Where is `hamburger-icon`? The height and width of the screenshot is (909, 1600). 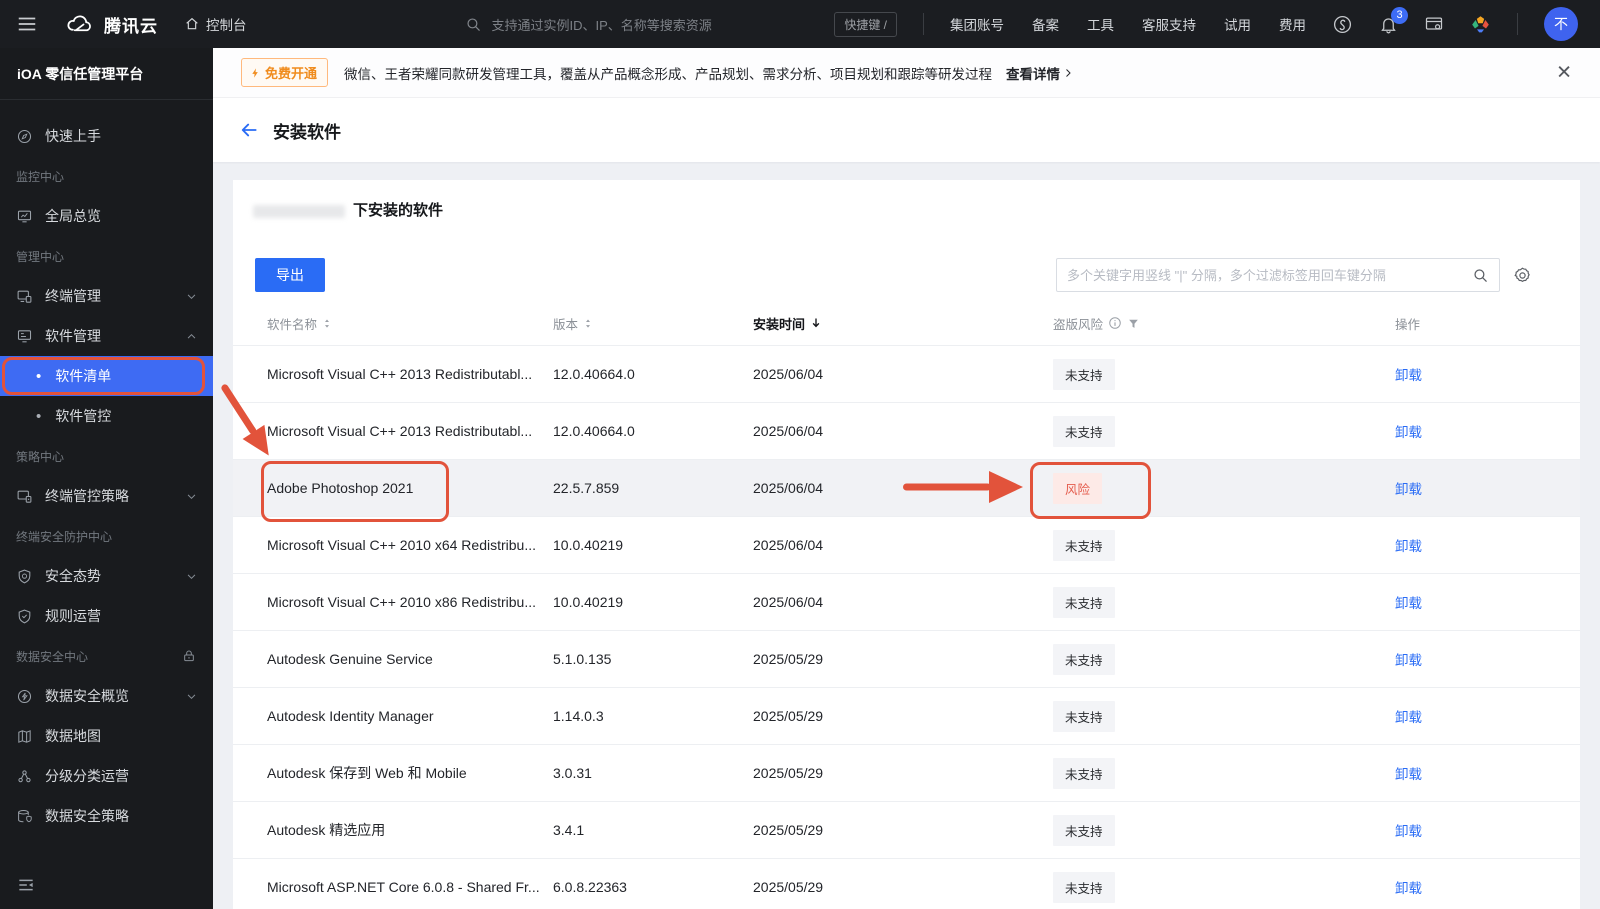 hamburger-icon is located at coordinates (27, 24).